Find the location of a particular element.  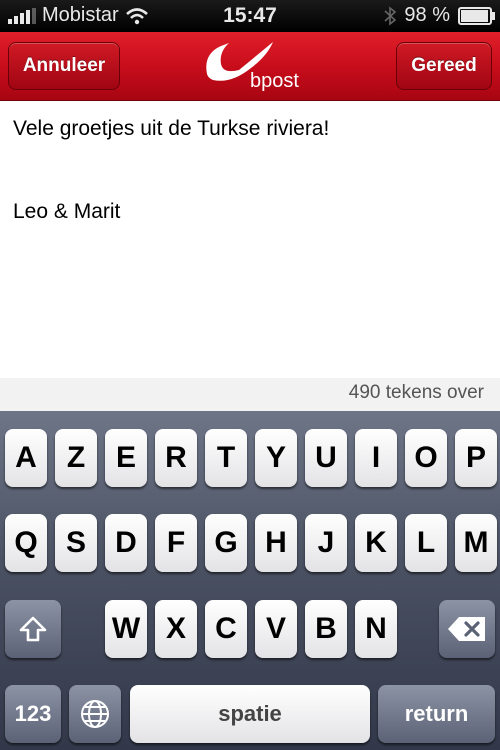

backspace-icon is located at coordinates (466, 629).